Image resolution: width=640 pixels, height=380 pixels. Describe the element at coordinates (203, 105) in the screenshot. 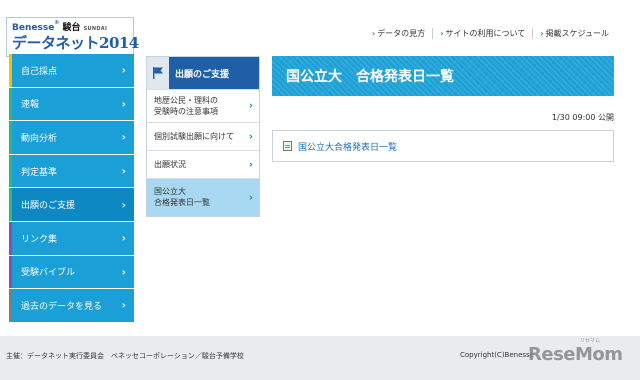

I see `submenu-item-exam-notes: 地歴公民・理科の 受験時の注意事項 ›` at that location.